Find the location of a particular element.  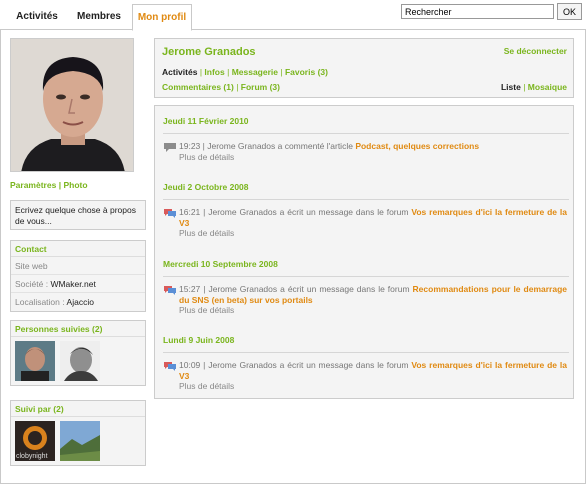

location-value: Ajaccio is located at coordinates (80, 302).